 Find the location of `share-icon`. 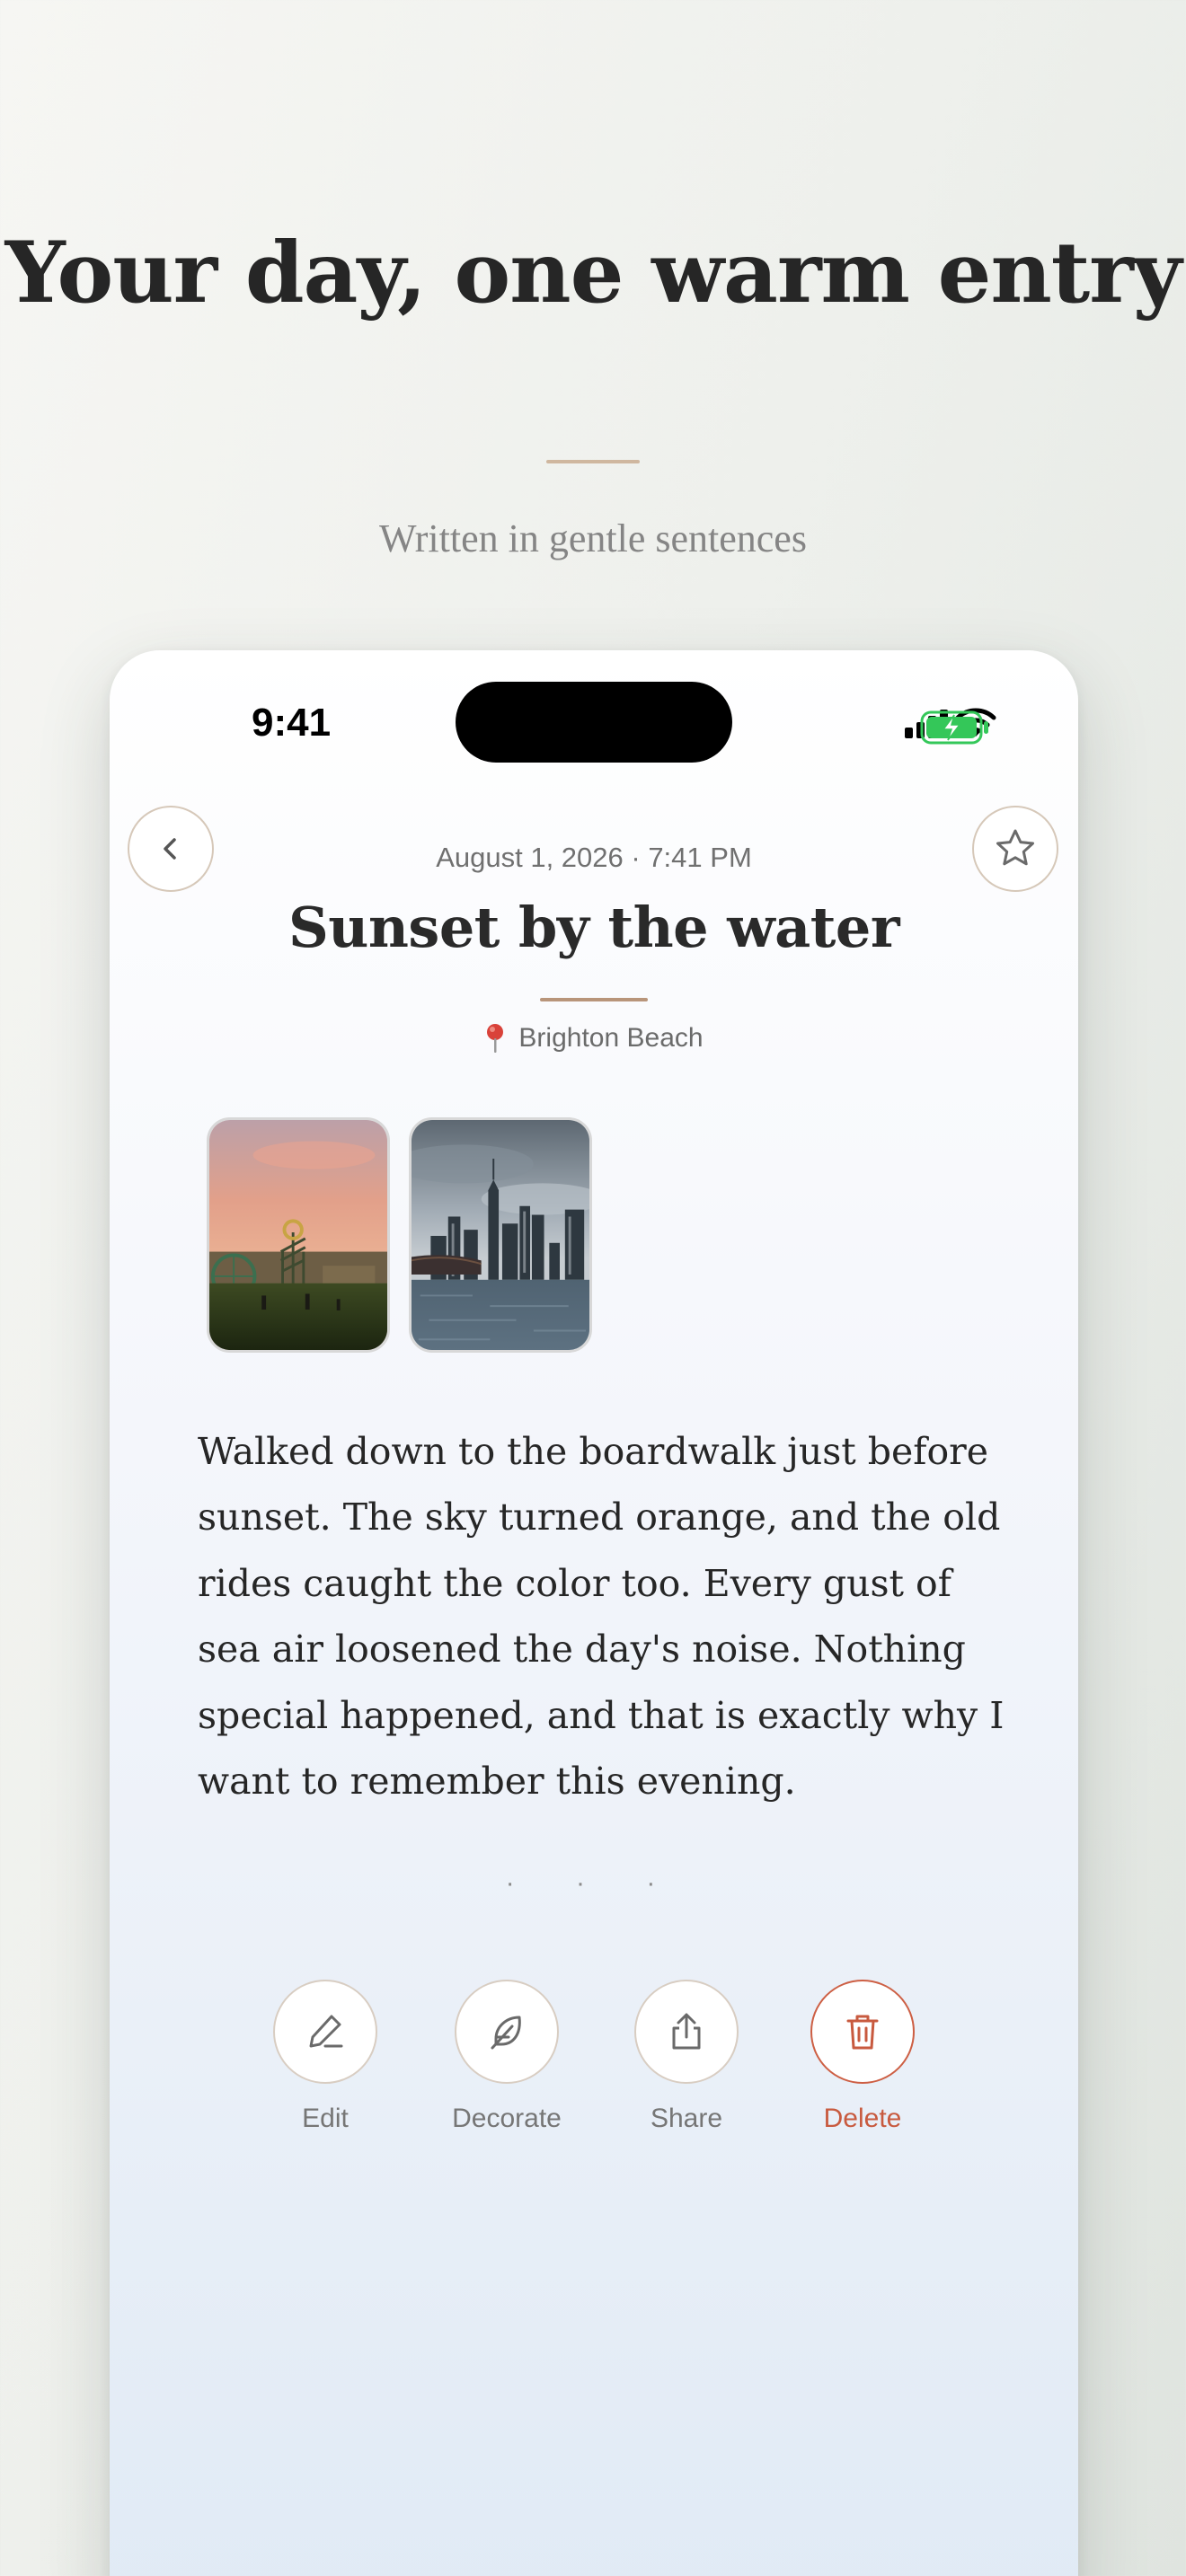

share-icon is located at coordinates (686, 2031).